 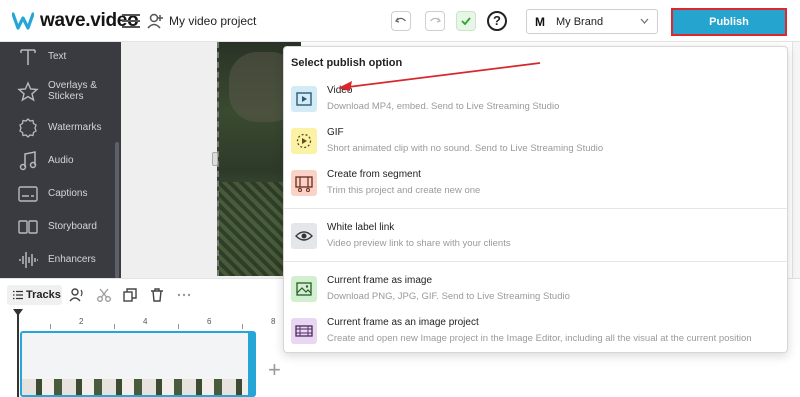 I want to click on more-icon, so click(x=184, y=295).